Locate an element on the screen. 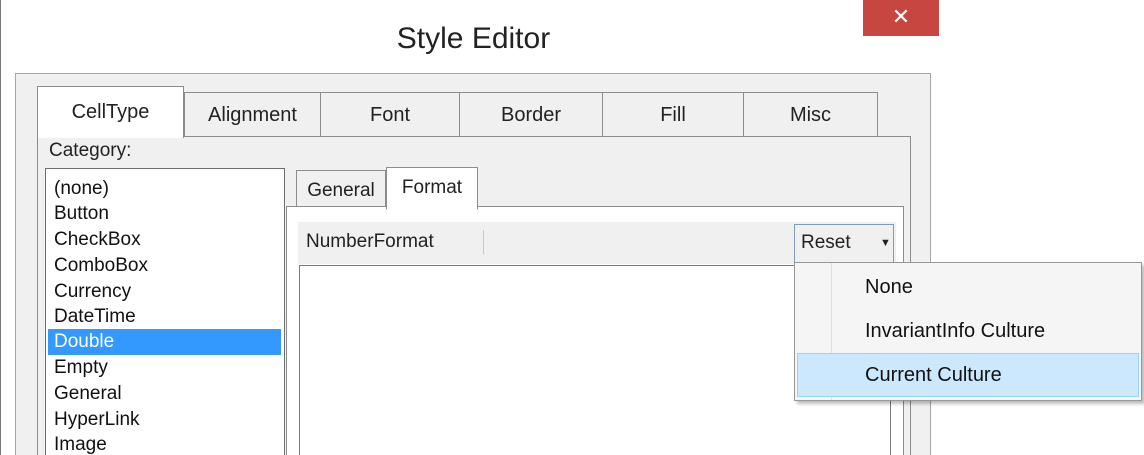  subtab-label: General is located at coordinates (341, 190).